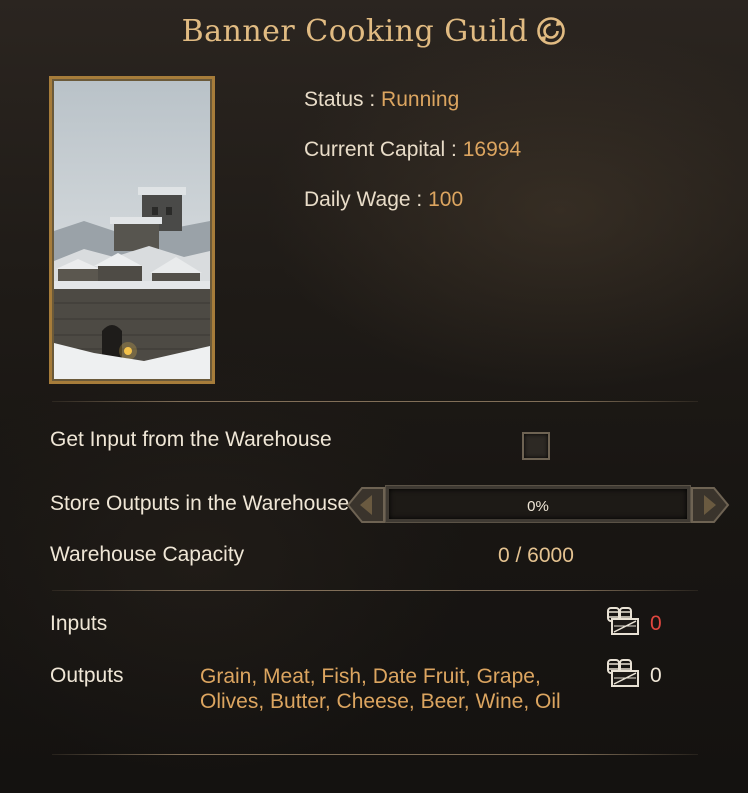 The image size is (748, 793). What do you see at coordinates (375, 590) in the screenshot?
I see `divider-middle` at bounding box center [375, 590].